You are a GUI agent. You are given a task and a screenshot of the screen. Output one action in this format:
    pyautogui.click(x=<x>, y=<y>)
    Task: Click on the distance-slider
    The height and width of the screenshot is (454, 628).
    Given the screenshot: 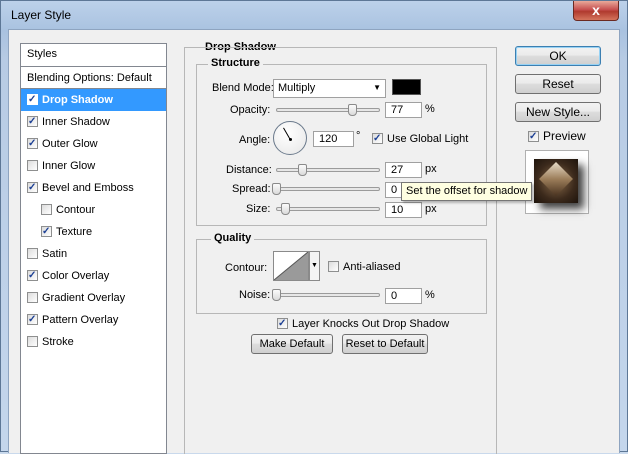 What is the action you would take?
    pyautogui.click(x=328, y=170)
    